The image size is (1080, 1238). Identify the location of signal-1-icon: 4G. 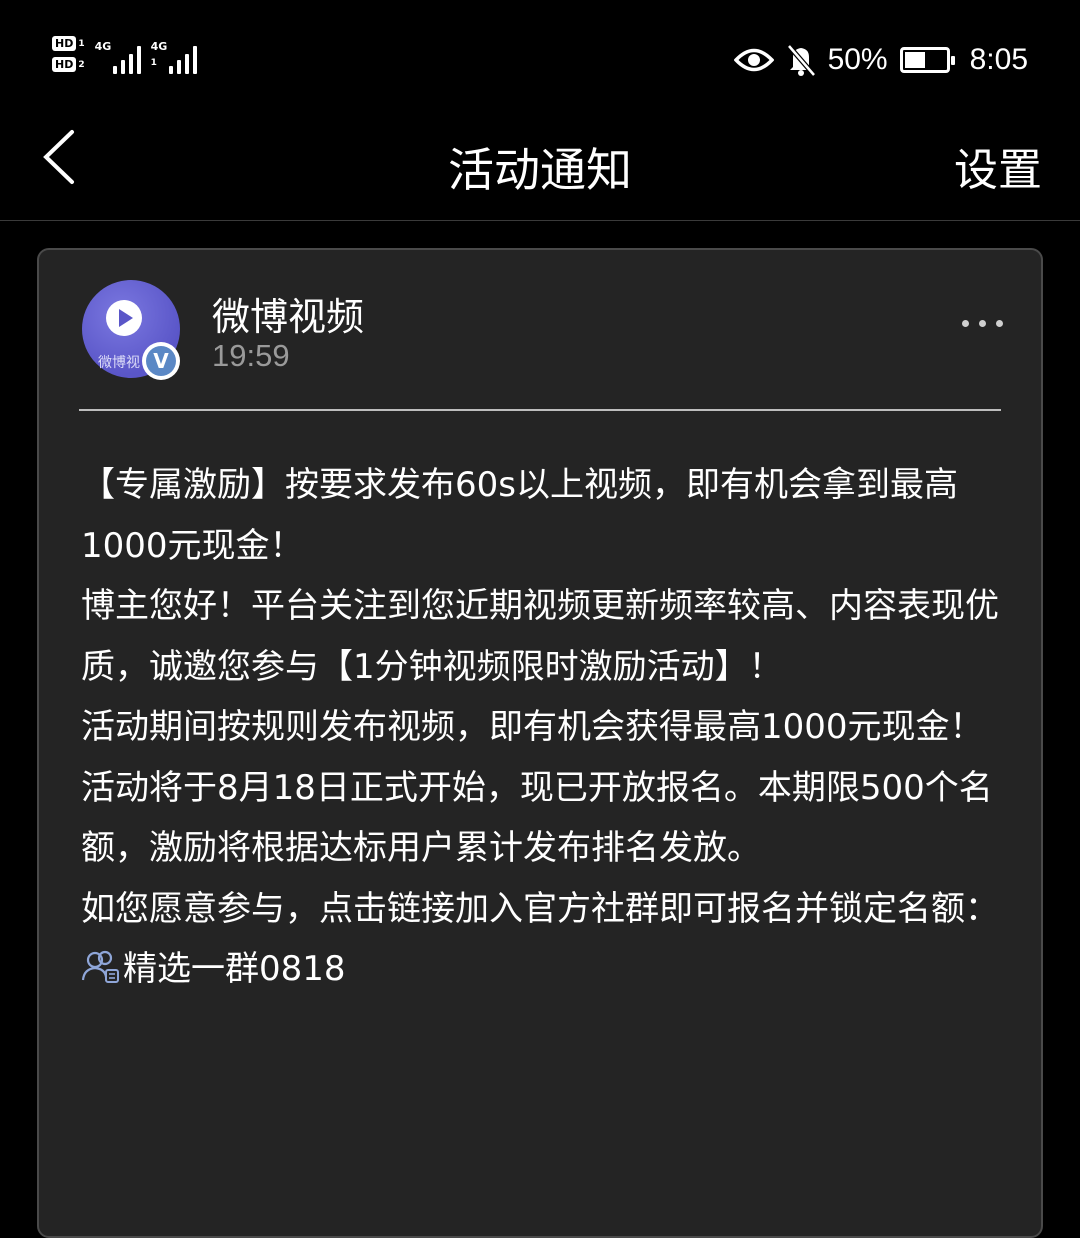
(118, 55).